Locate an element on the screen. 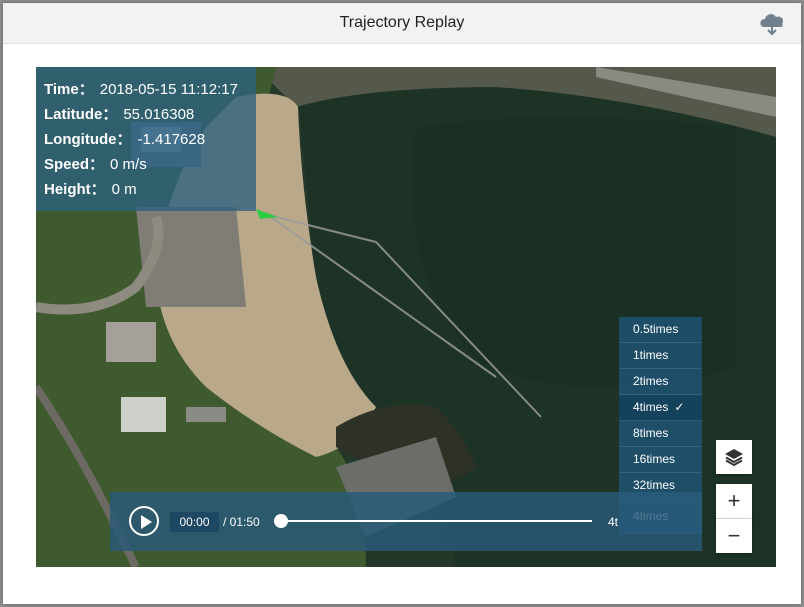  cloud-download-icon is located at coordinates (772, 23).